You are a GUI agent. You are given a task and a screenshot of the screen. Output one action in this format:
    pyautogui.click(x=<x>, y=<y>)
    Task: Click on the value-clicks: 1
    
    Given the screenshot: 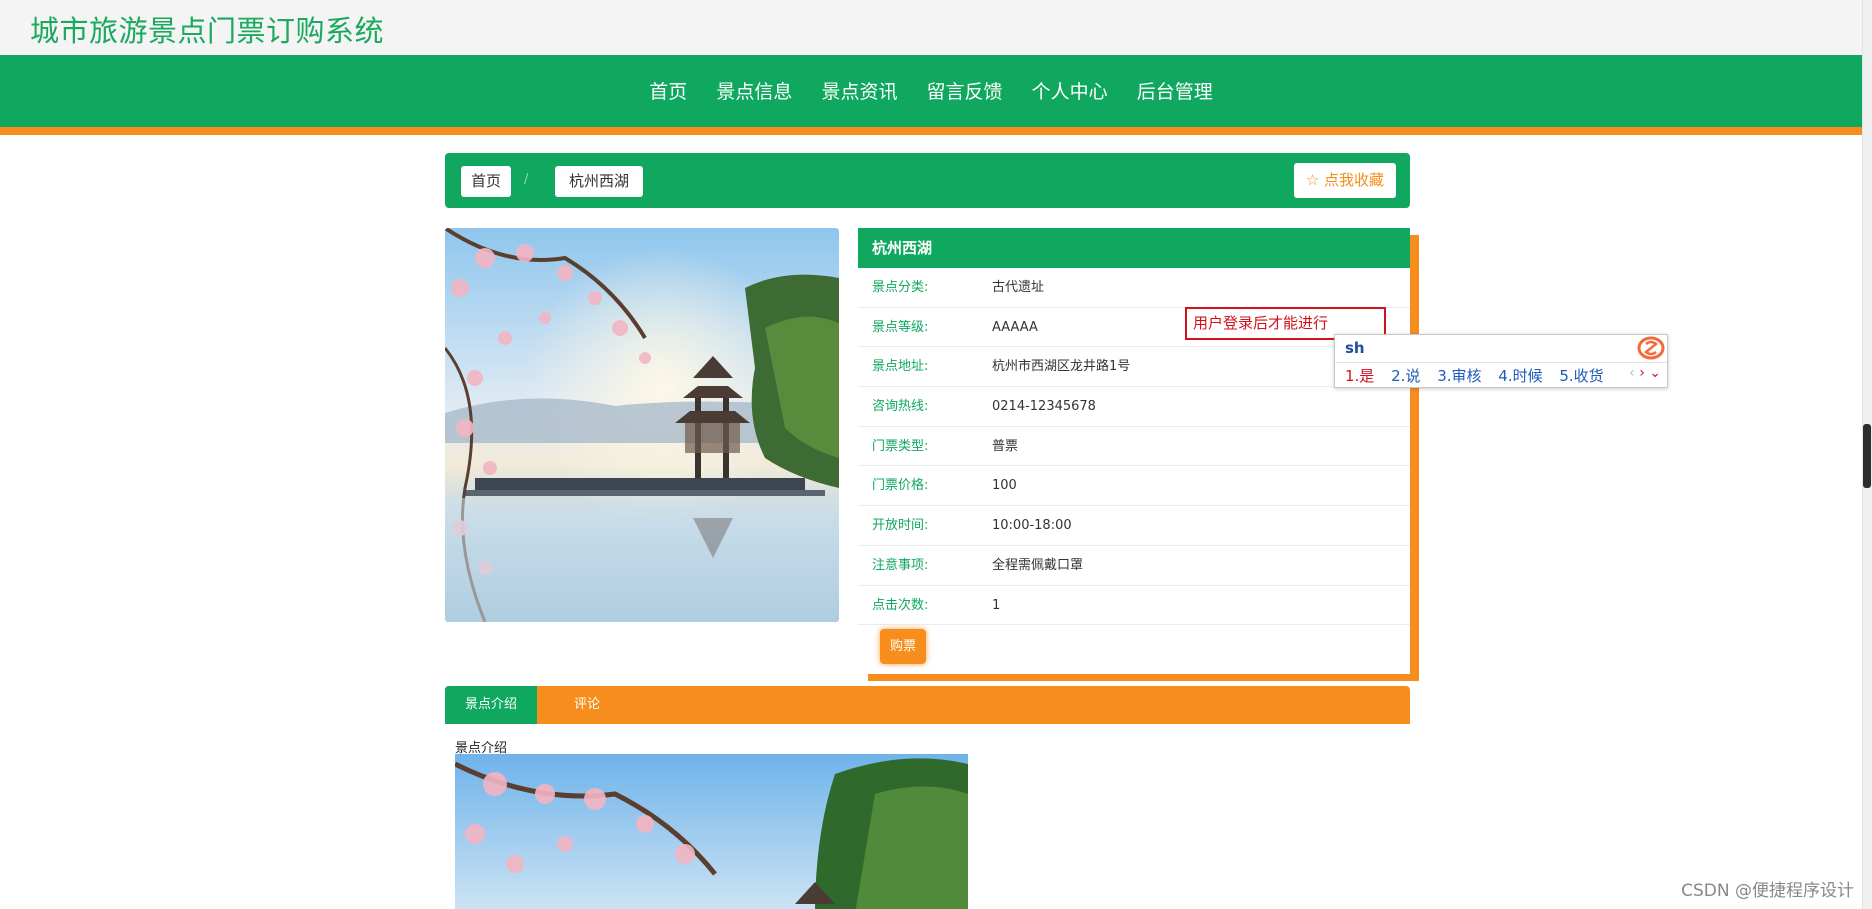 What is the action you would take?
    pyautogui.click(x=996, y=605)
    